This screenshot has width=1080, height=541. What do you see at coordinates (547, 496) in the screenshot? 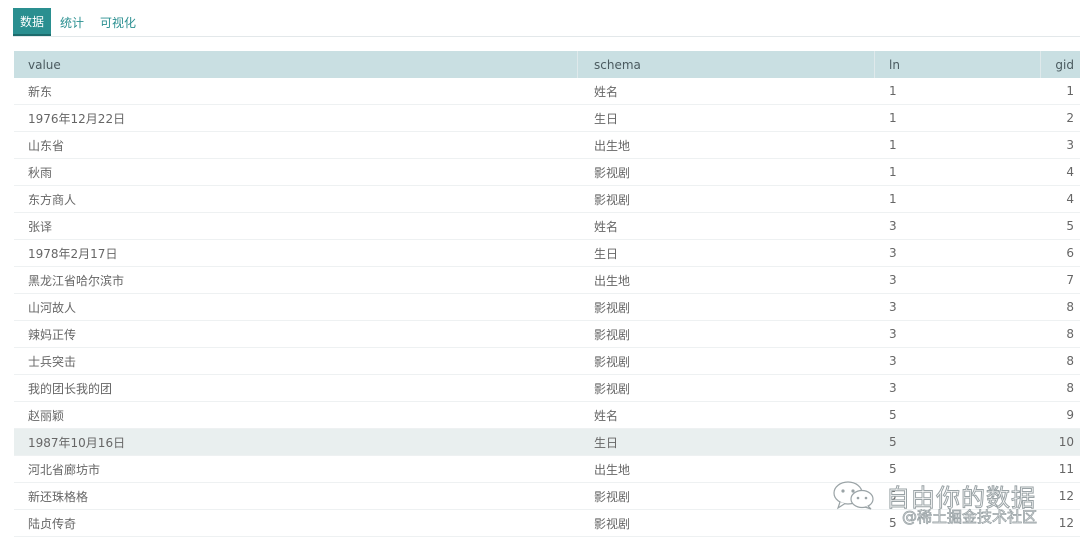
I see `table-row: 新还珠格格 影视剧 5 12` at bounding box center [547, 496].